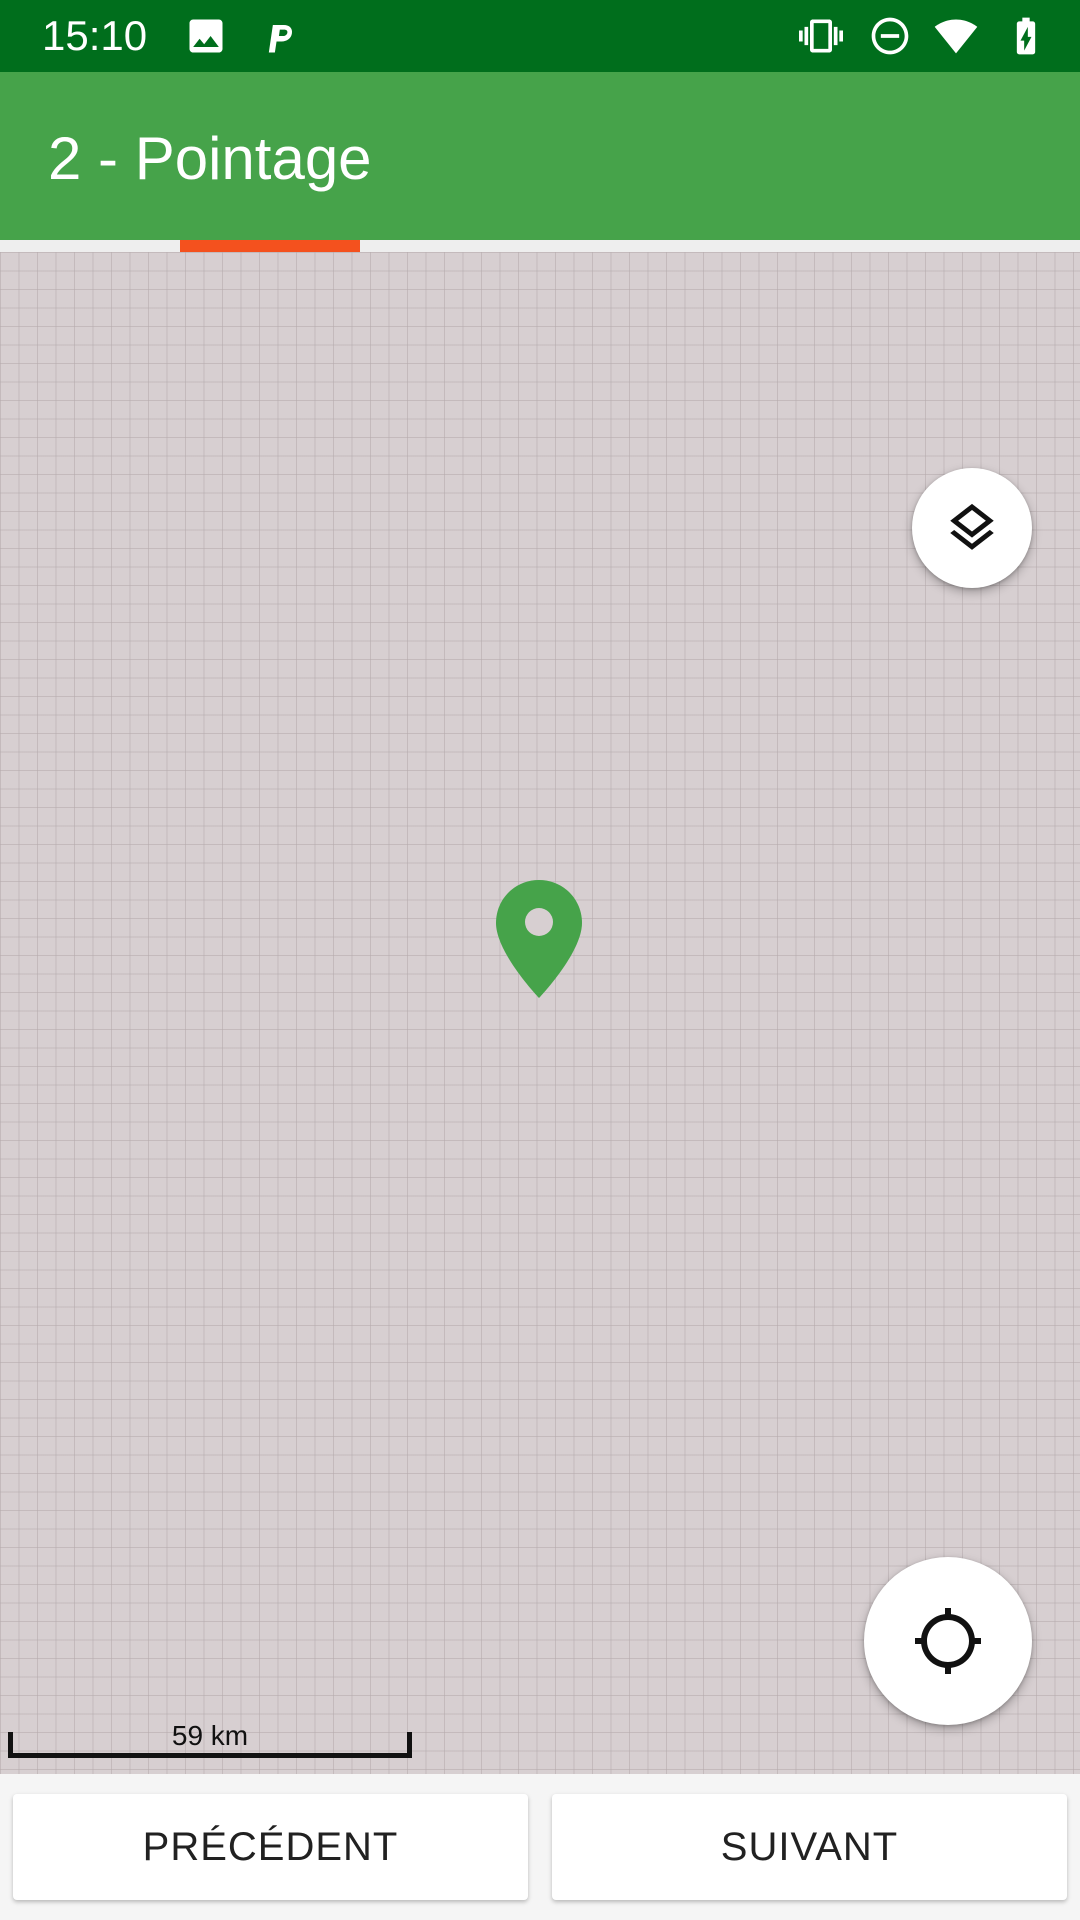 Image resolution: width=1080 pixels, height=1920 pixels. I want to click on layers-icon, so click(972, 526).